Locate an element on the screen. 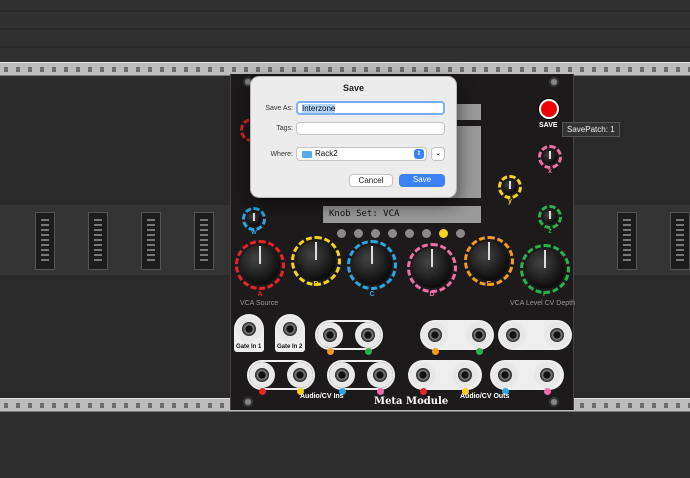 This screenshot has width=690, height=478. where-value: Rack2 is located at coordinates (326, 153).